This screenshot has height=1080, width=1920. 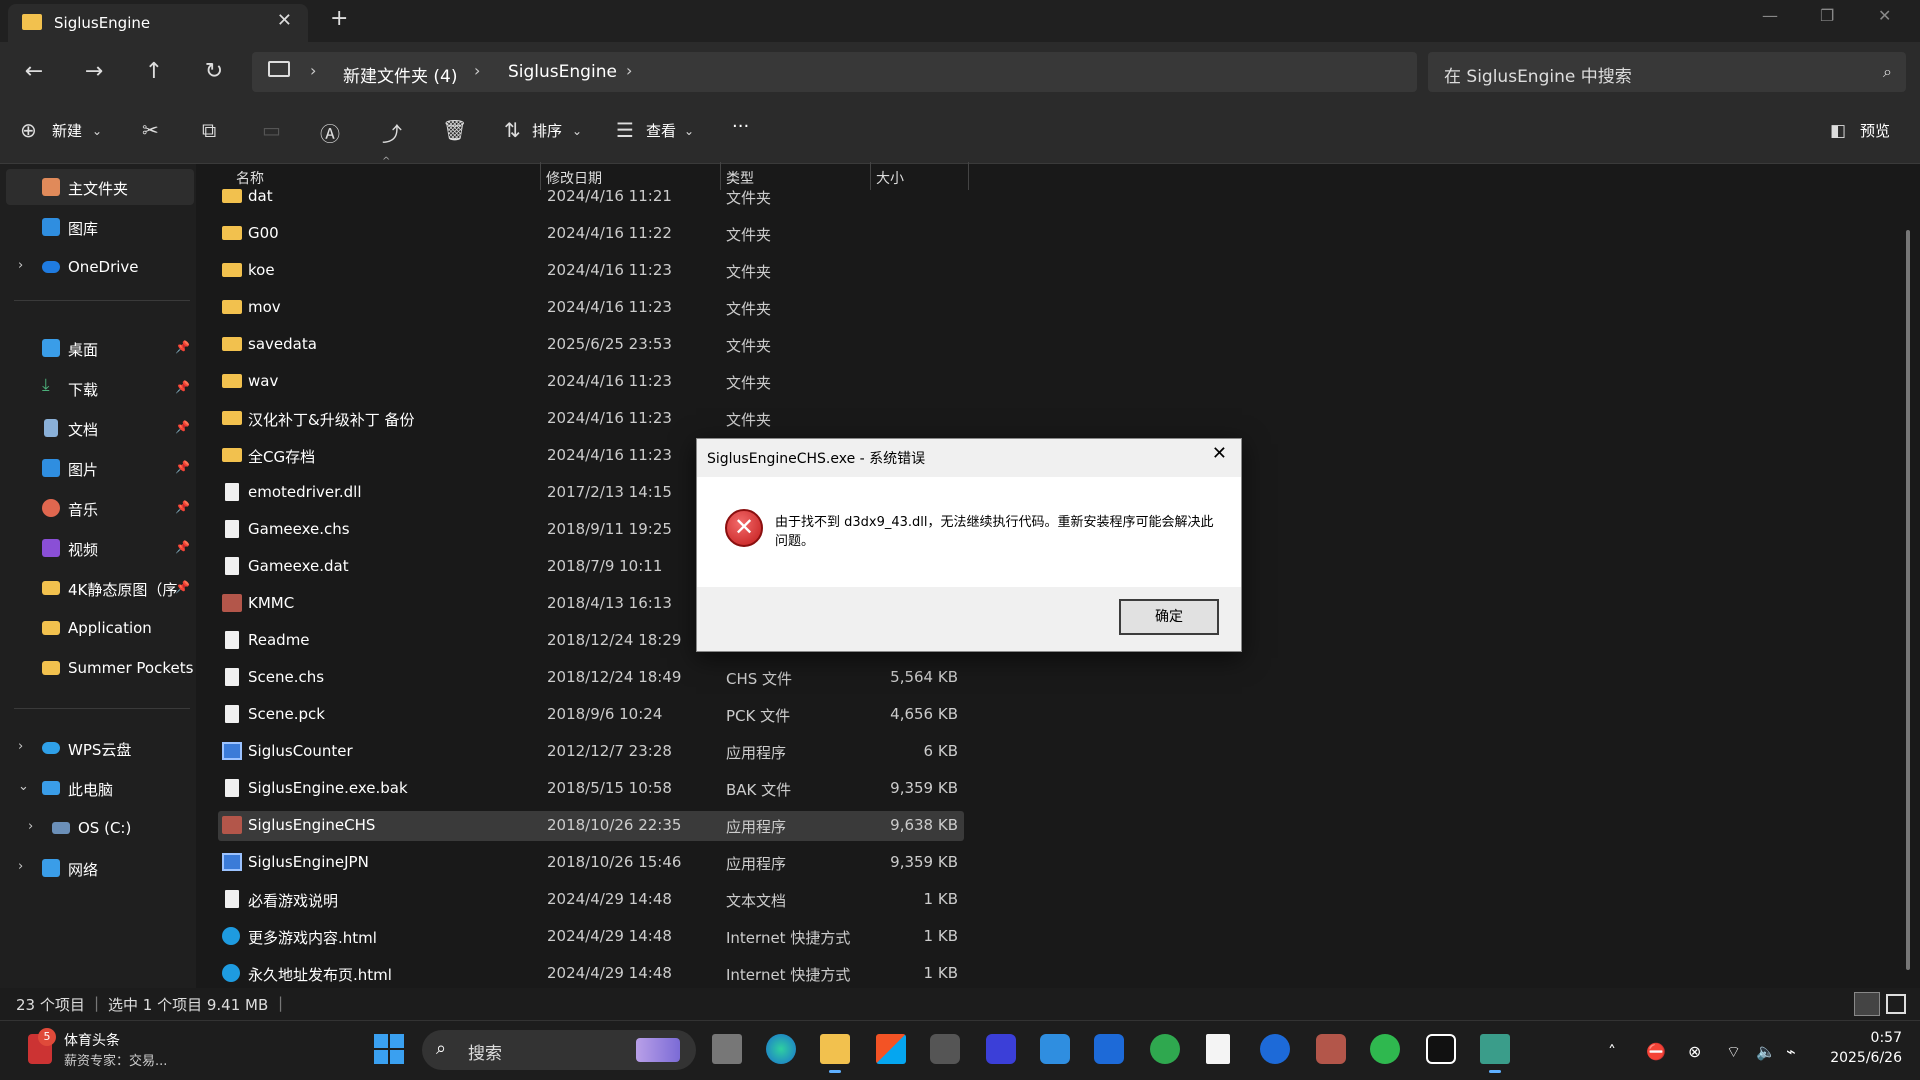 I want to click on clock-date: 2025/6/26, so click(x=1863, y=1058).